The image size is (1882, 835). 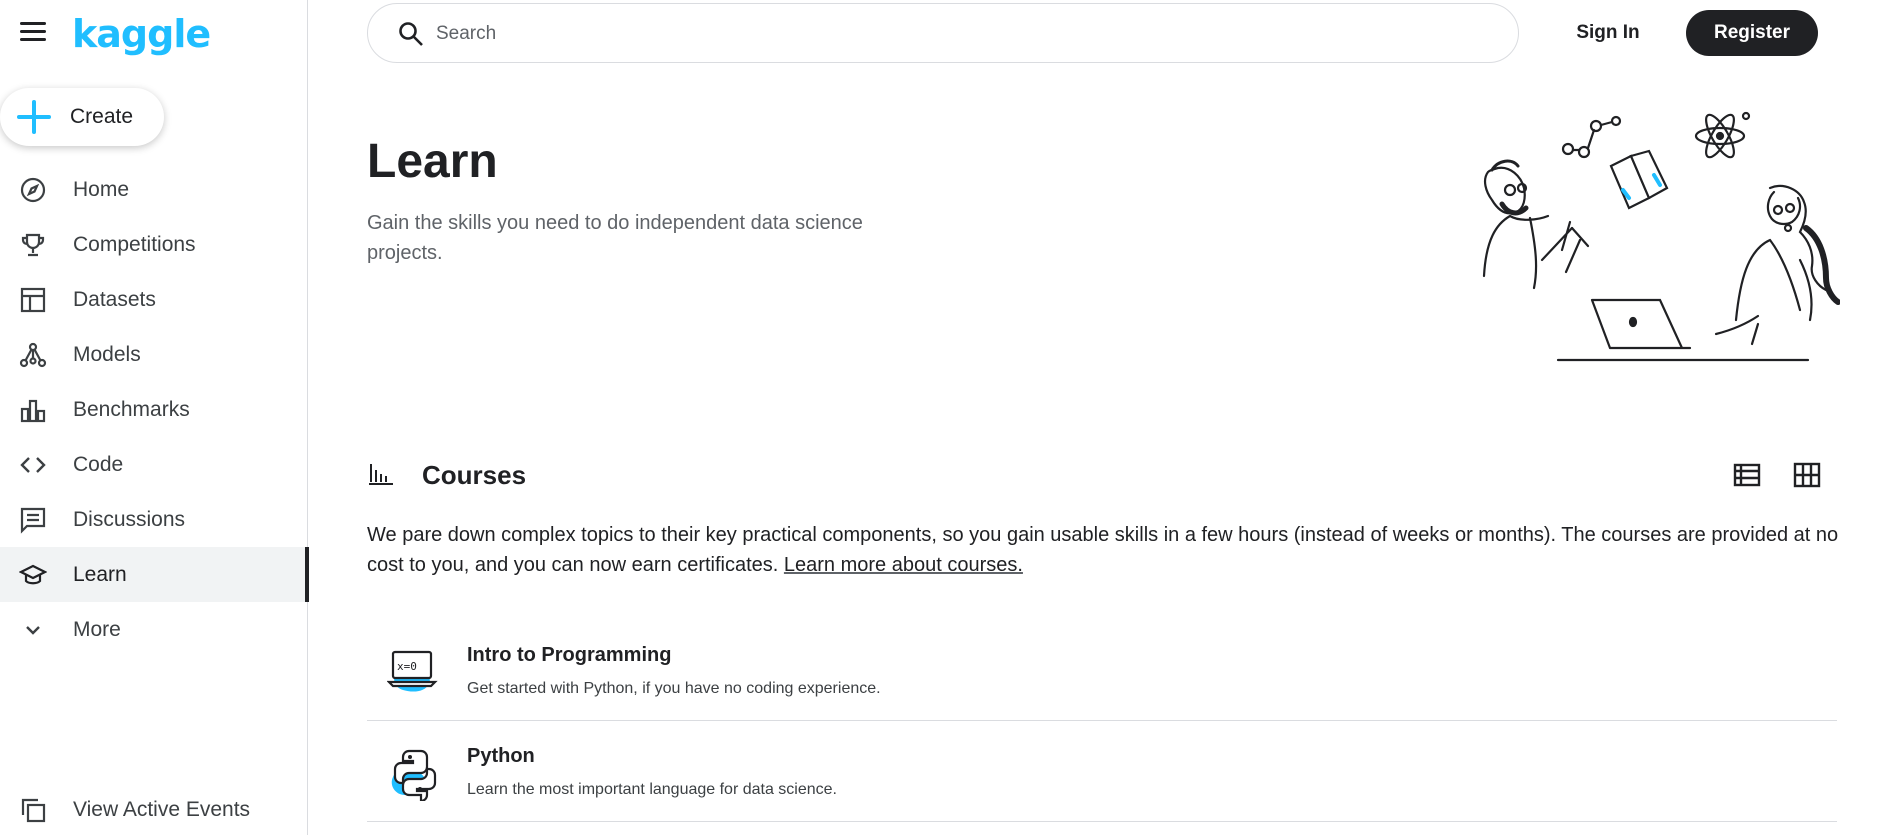 What do you see at coordinates (936, 34) in the screenshot?
I see `search-input` at bounding box center [936, 34].